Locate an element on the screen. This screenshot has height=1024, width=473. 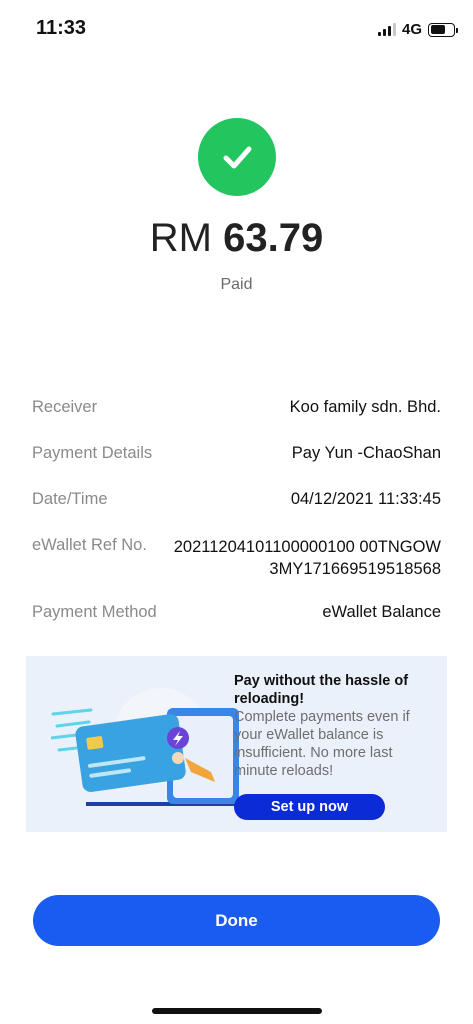
payment-method-label: Payment Method is located at coordinates (94, 612).